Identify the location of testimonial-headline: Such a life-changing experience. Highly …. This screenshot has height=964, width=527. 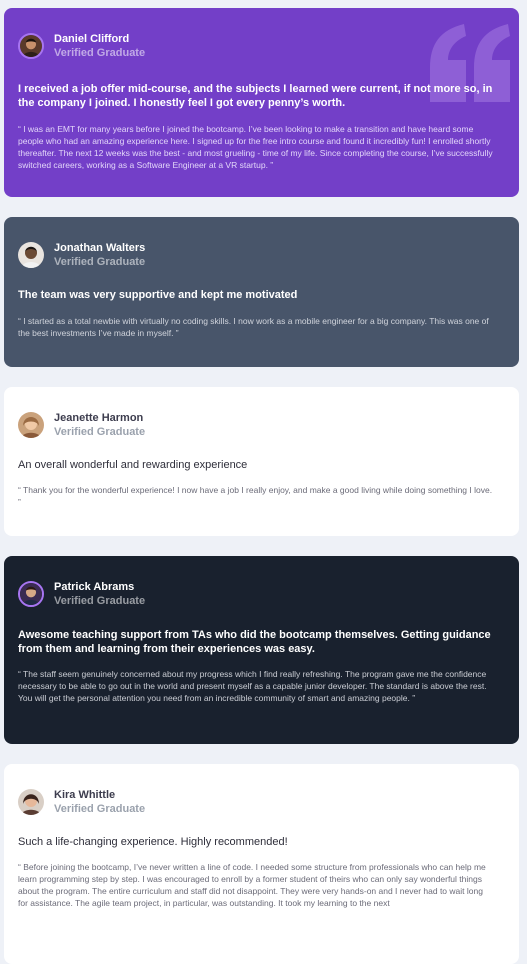
(153, 842).